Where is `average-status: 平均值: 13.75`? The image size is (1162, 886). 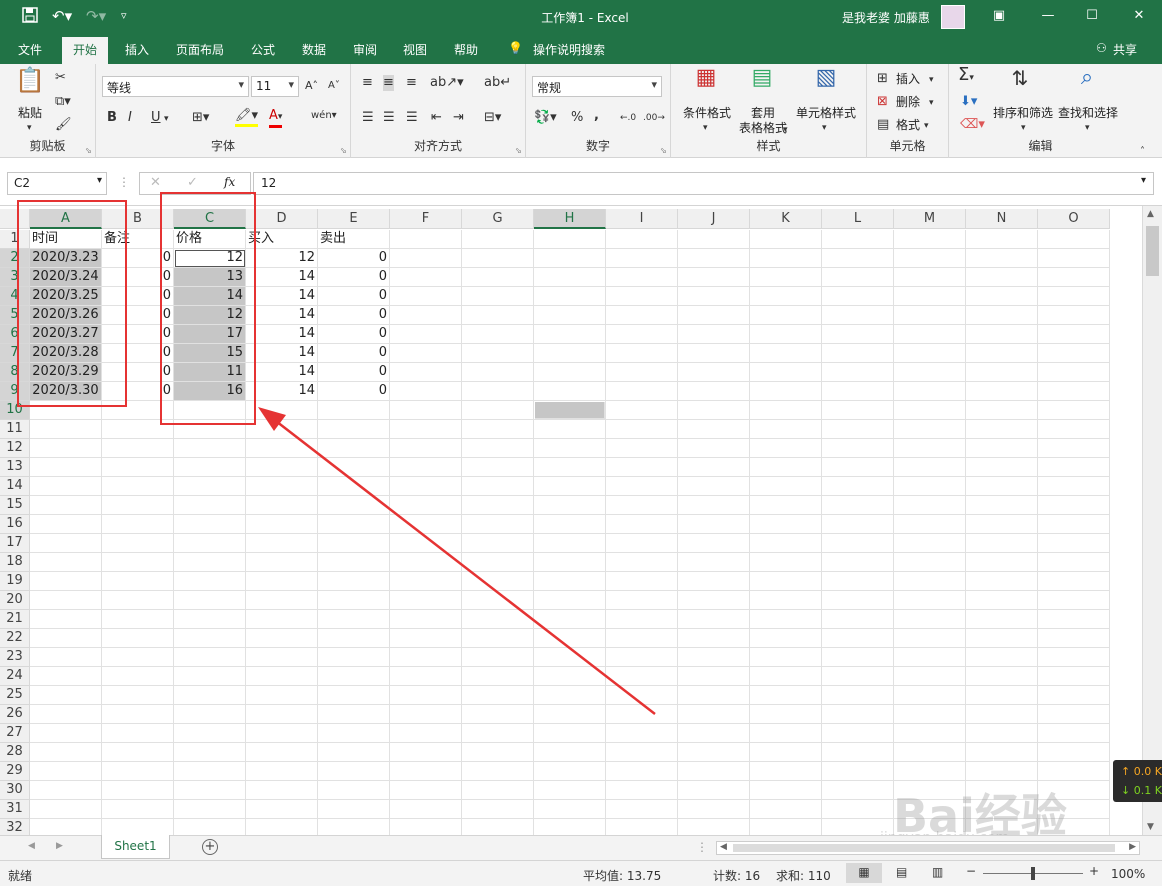
average-status: 平均值: 13.75 is located at coordinates (622, 875).